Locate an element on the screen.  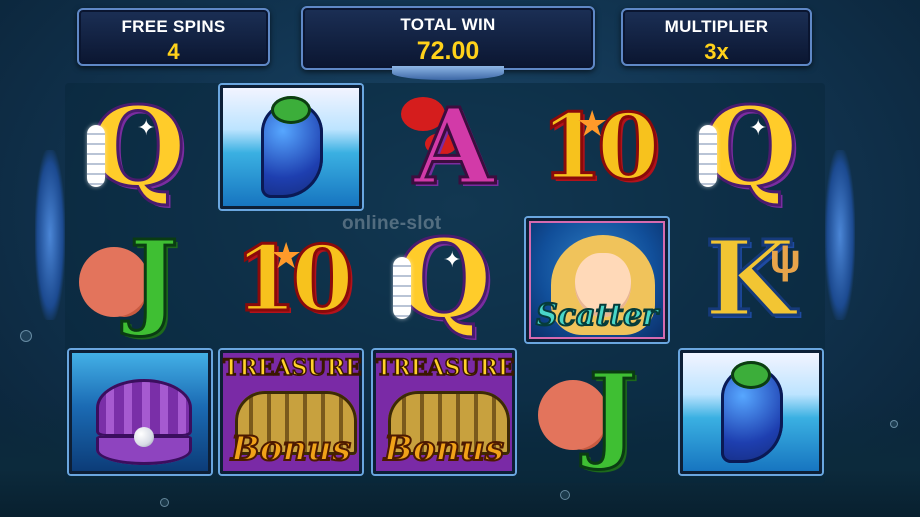
reel-2-row-1-symbol-seahorse is located at coordinates (291, 147).